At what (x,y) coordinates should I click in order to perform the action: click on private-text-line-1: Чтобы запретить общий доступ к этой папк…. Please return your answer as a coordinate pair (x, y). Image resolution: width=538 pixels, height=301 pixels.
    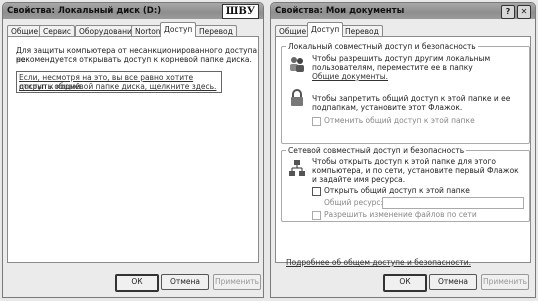
    Looking at the image, I should click on (411, 98).